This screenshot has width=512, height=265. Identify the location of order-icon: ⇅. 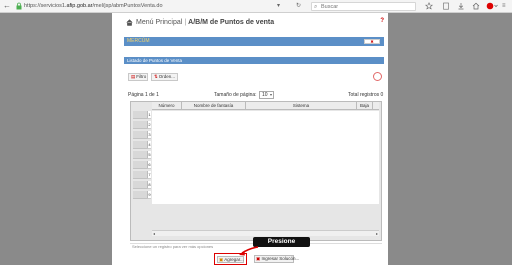
(156, 76).